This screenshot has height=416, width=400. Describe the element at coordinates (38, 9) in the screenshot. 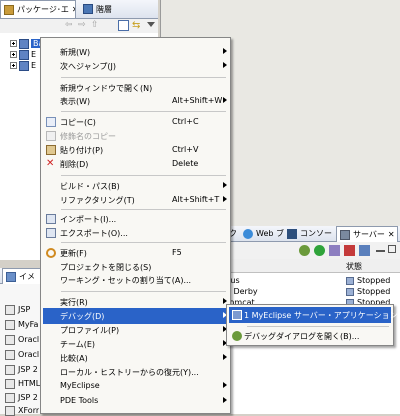

I see `tab-package-explorer: パッケージ･エ ✕` at that location.